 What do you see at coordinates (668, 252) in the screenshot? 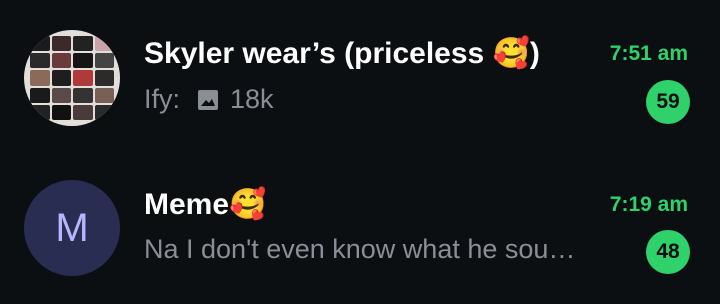
I see `unread-count-badge: 48` at bounding box center [668, 252].